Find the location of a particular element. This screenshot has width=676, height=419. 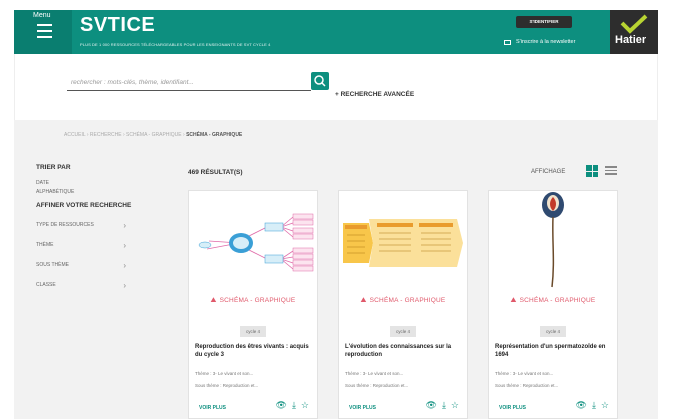

mail-icon is located at coordinates (507, 42).